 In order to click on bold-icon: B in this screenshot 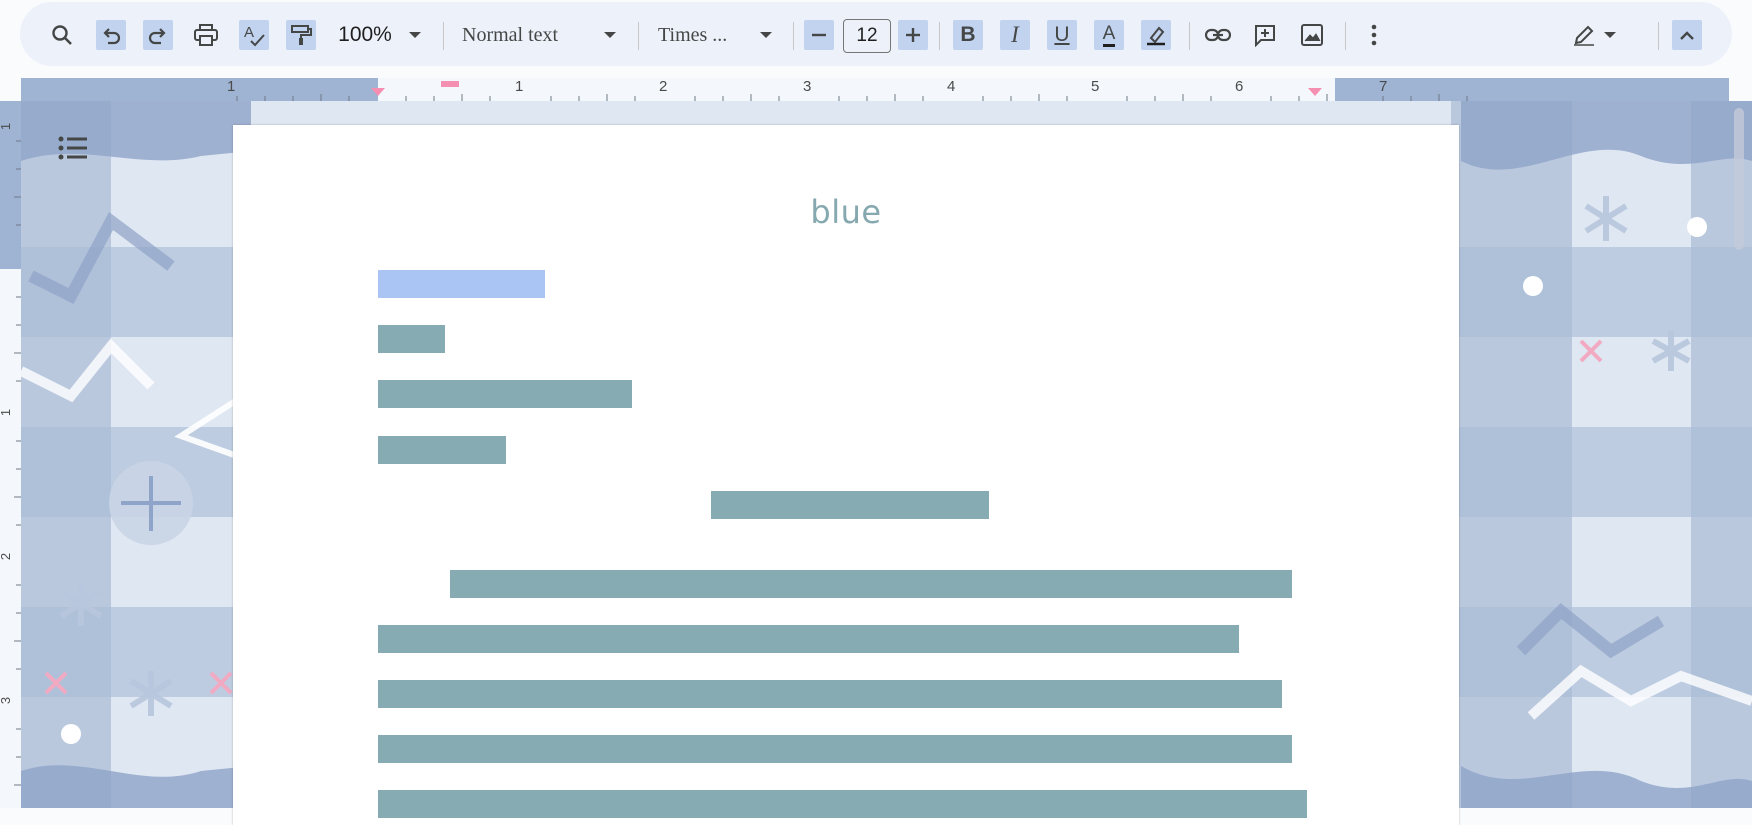, I will do `click(968, 34)`.